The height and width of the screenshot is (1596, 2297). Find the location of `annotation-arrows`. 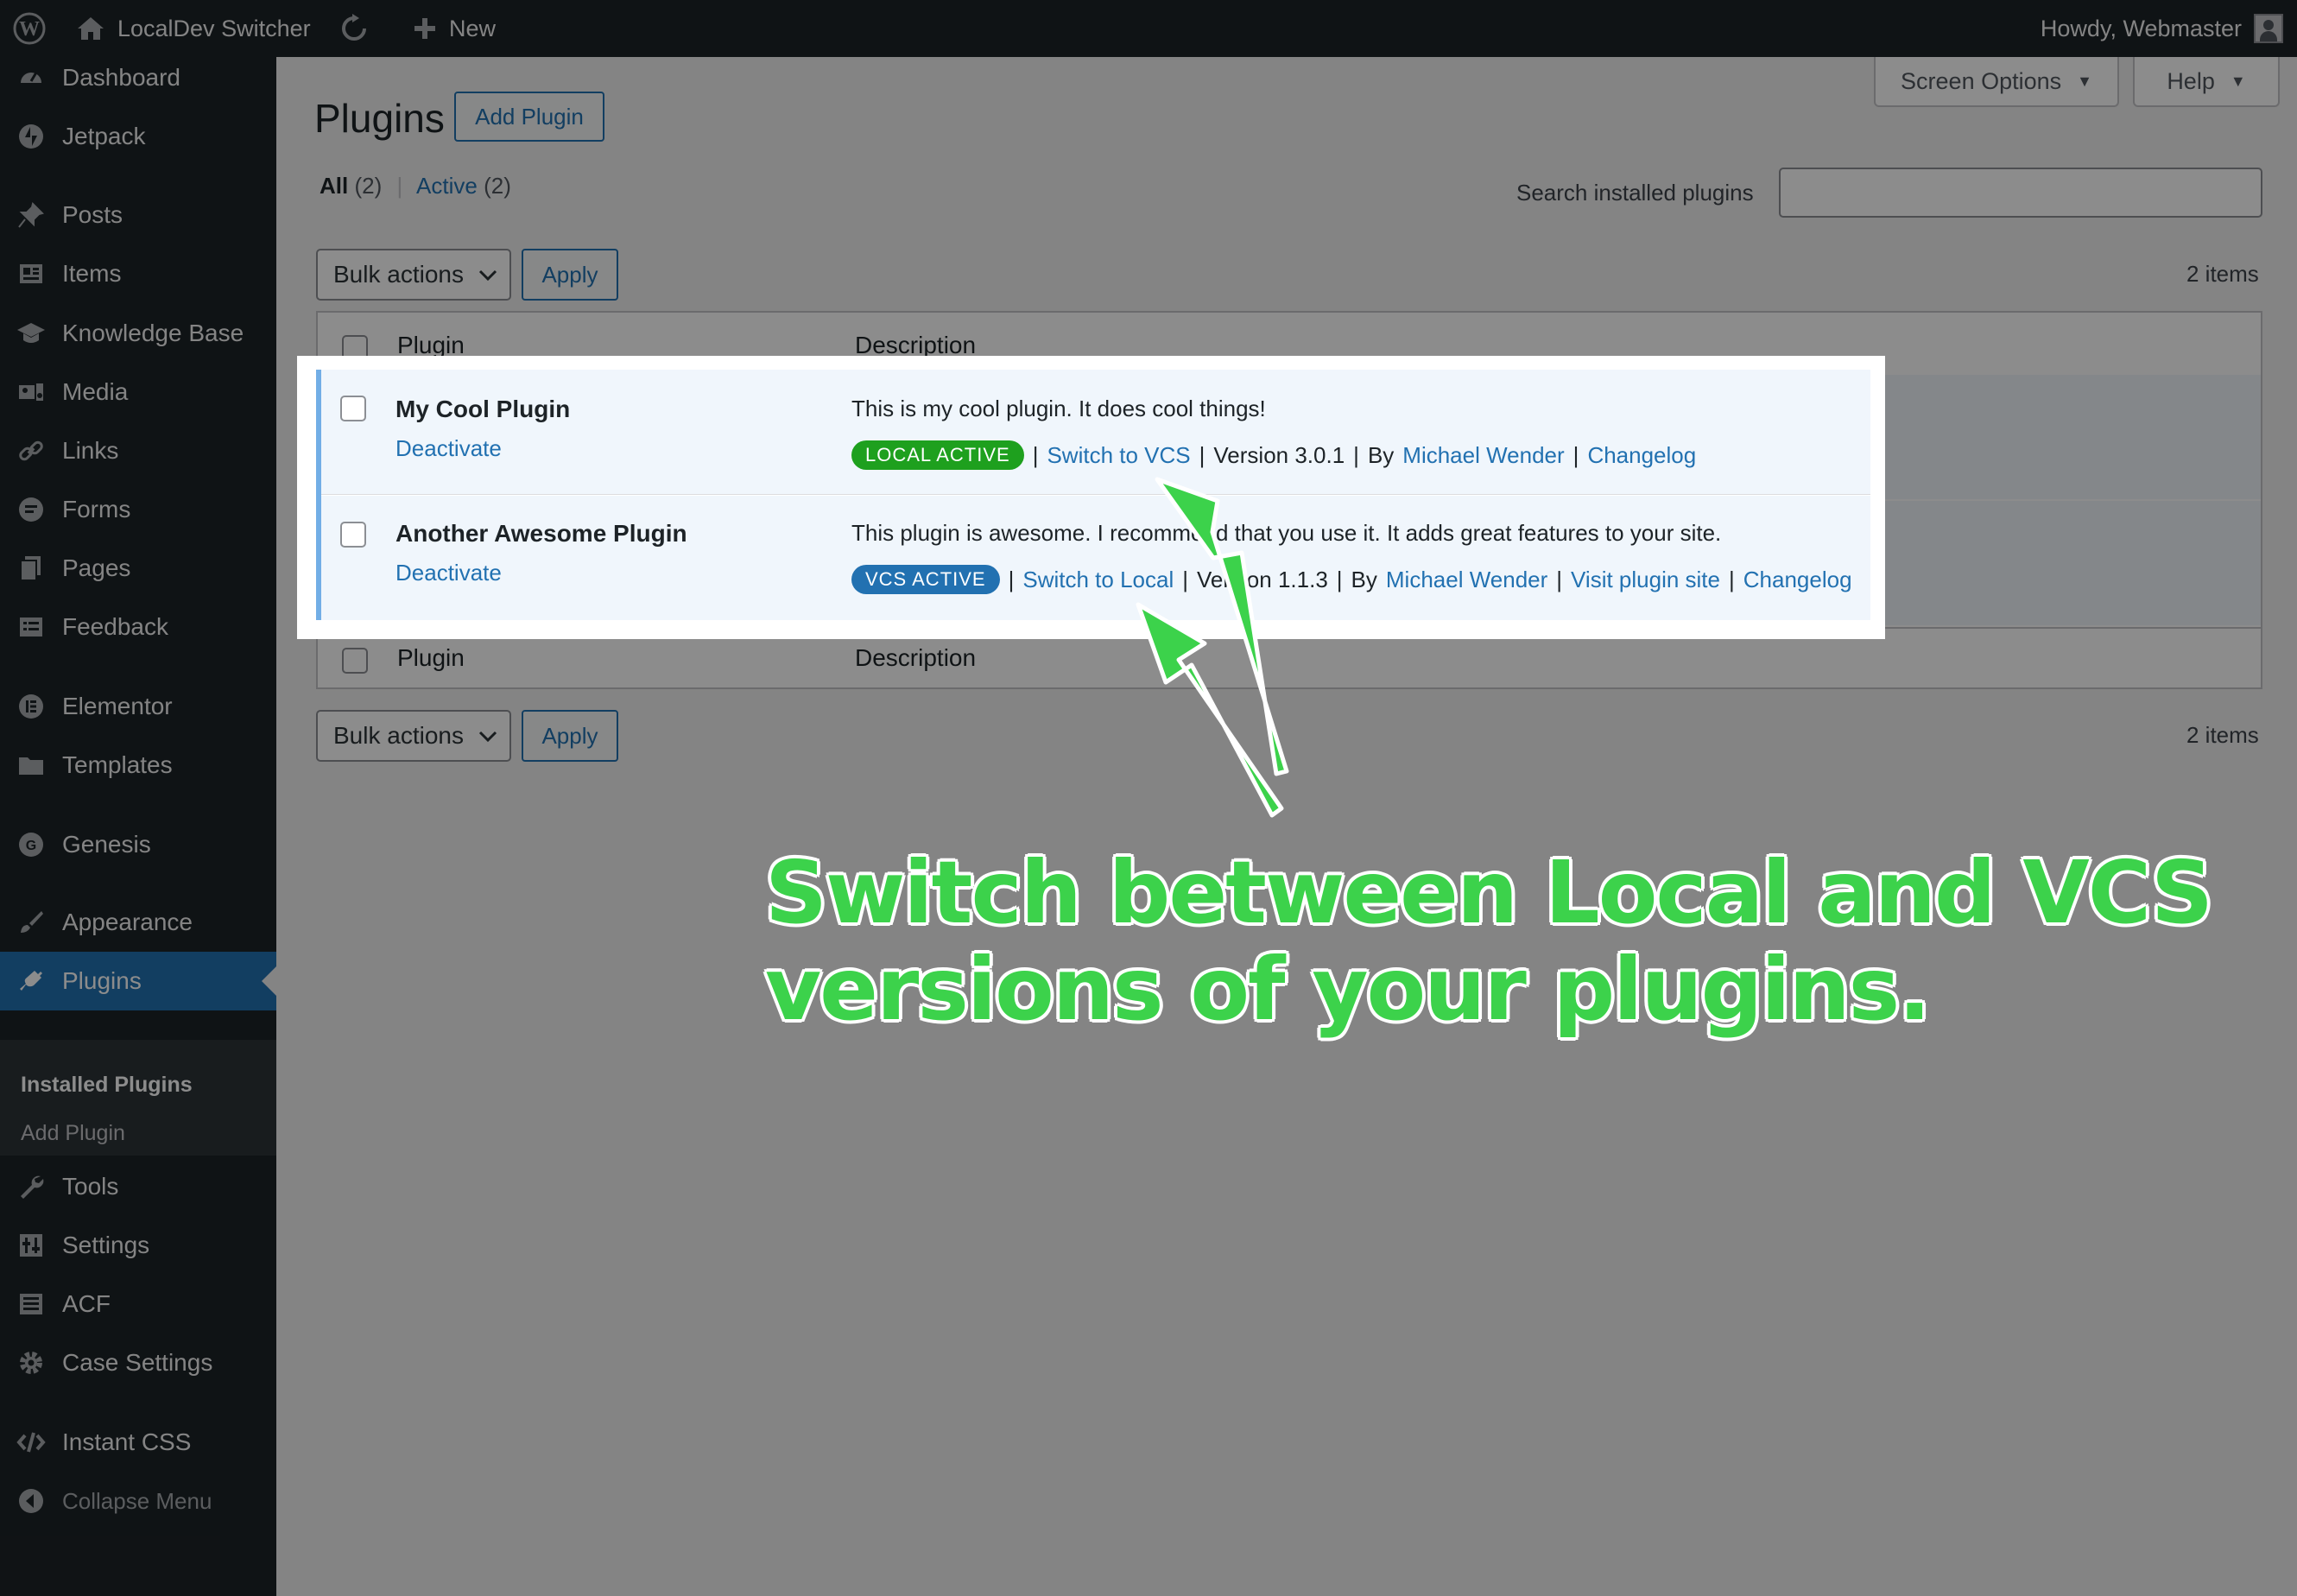

annotation-arrows is located at coordinates (1212, 648).